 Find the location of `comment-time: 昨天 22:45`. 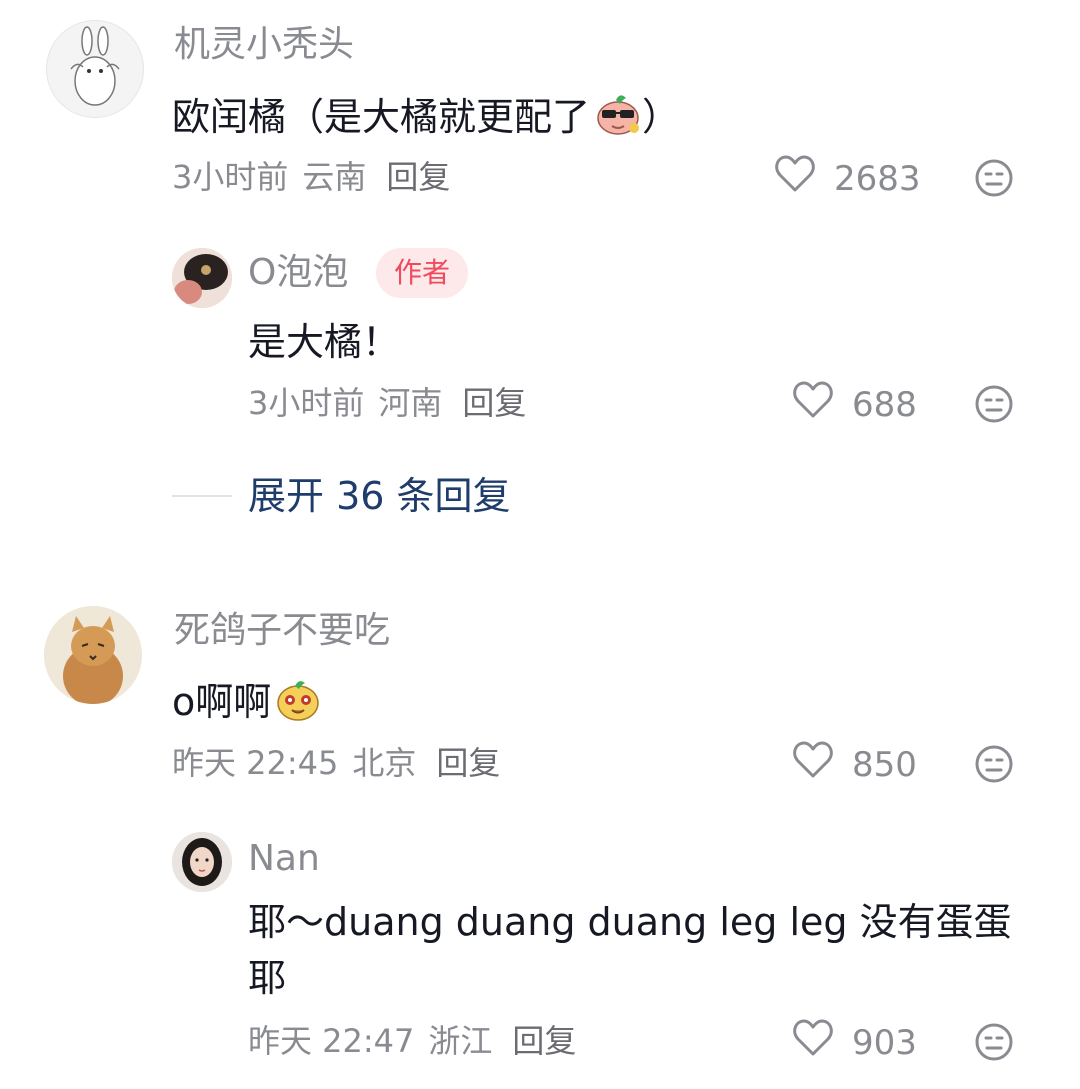

comment-time: 昨天 22:45 is located at coordinates (255, 763).